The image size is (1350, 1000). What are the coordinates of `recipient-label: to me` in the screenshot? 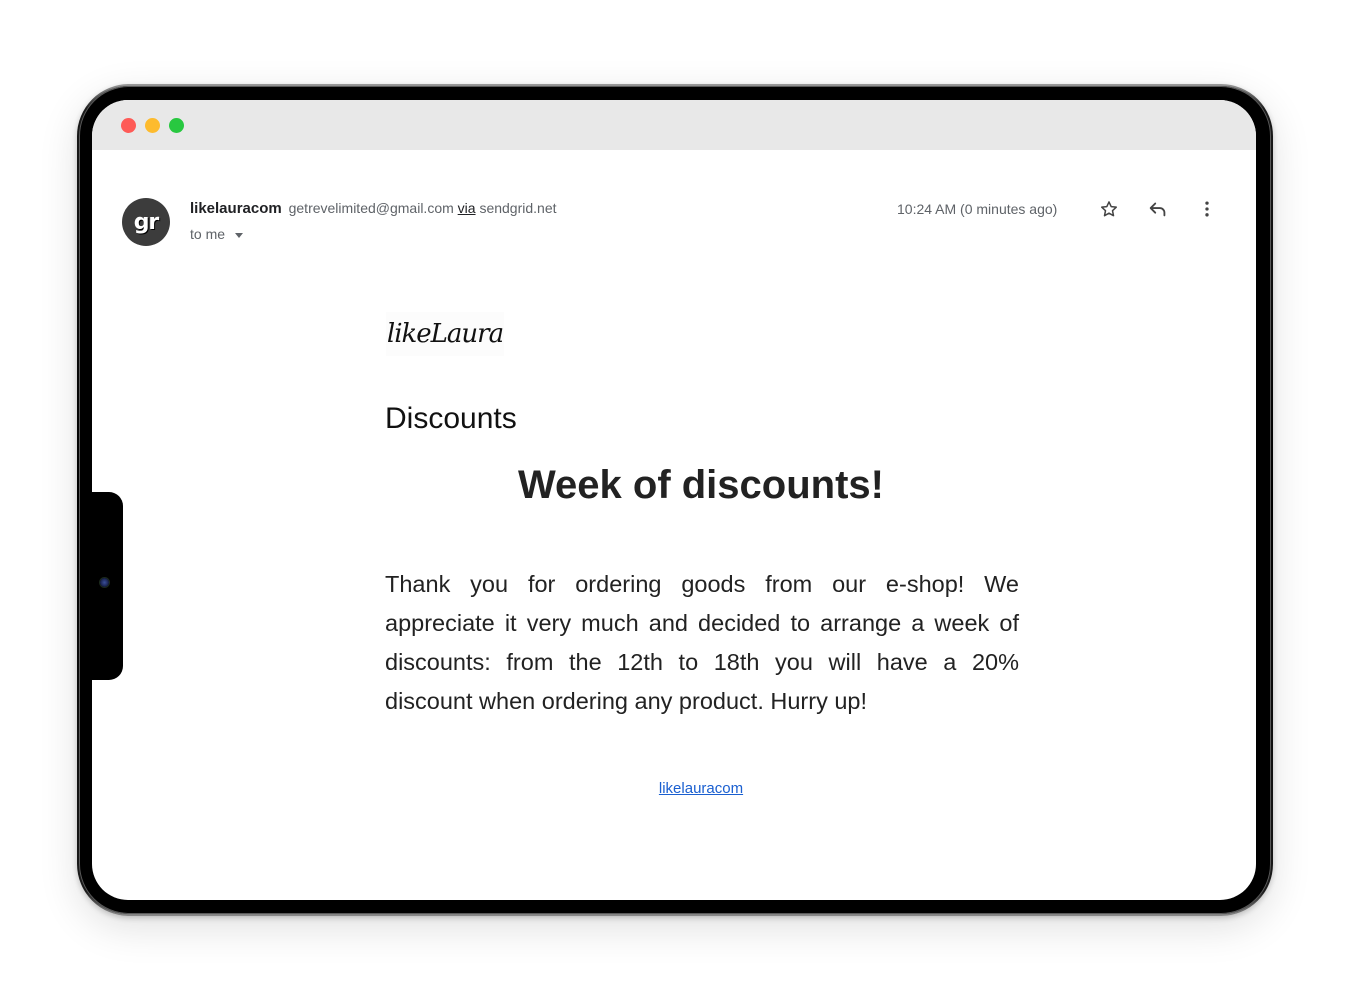 It's located at (208, 234).